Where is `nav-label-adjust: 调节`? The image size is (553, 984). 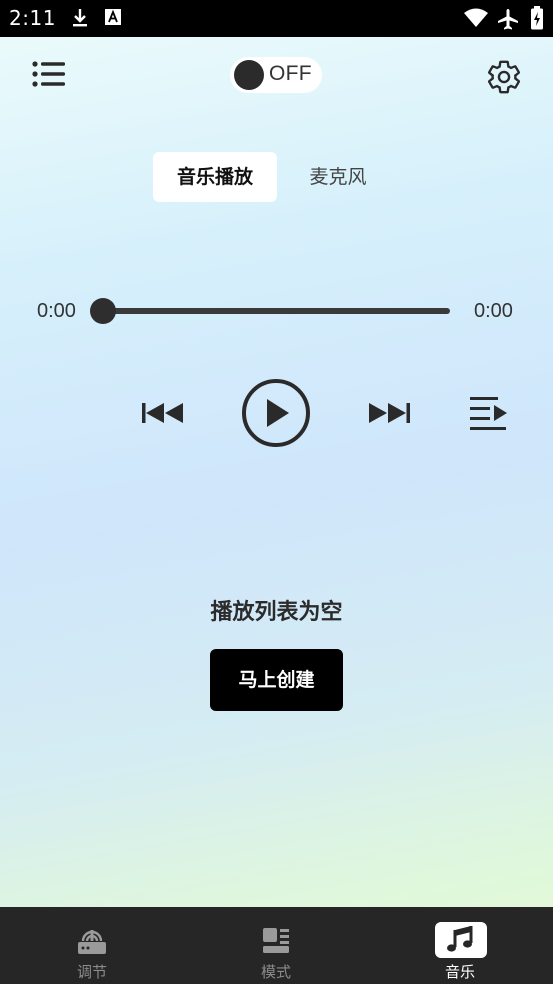 nav-label-adjust: 调节 is located at coordinates (91, 972).